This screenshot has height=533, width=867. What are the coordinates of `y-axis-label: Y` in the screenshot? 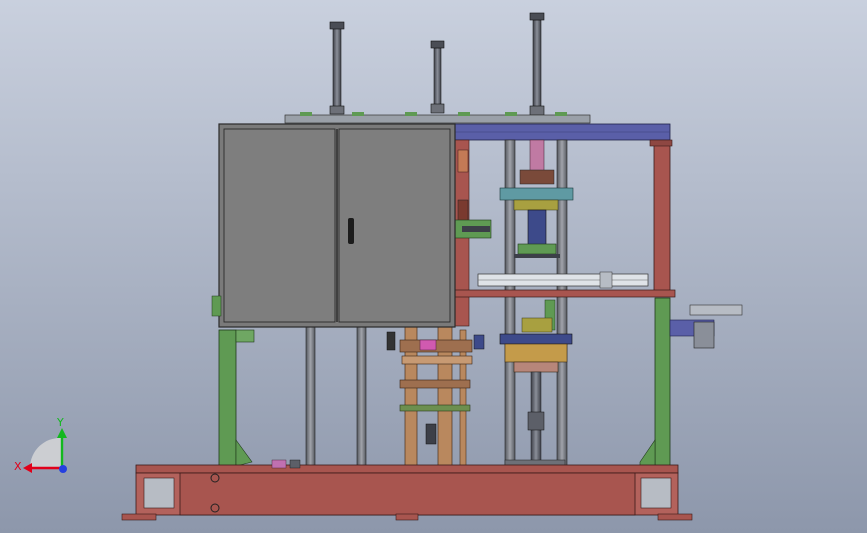 It's located at (60, 422).